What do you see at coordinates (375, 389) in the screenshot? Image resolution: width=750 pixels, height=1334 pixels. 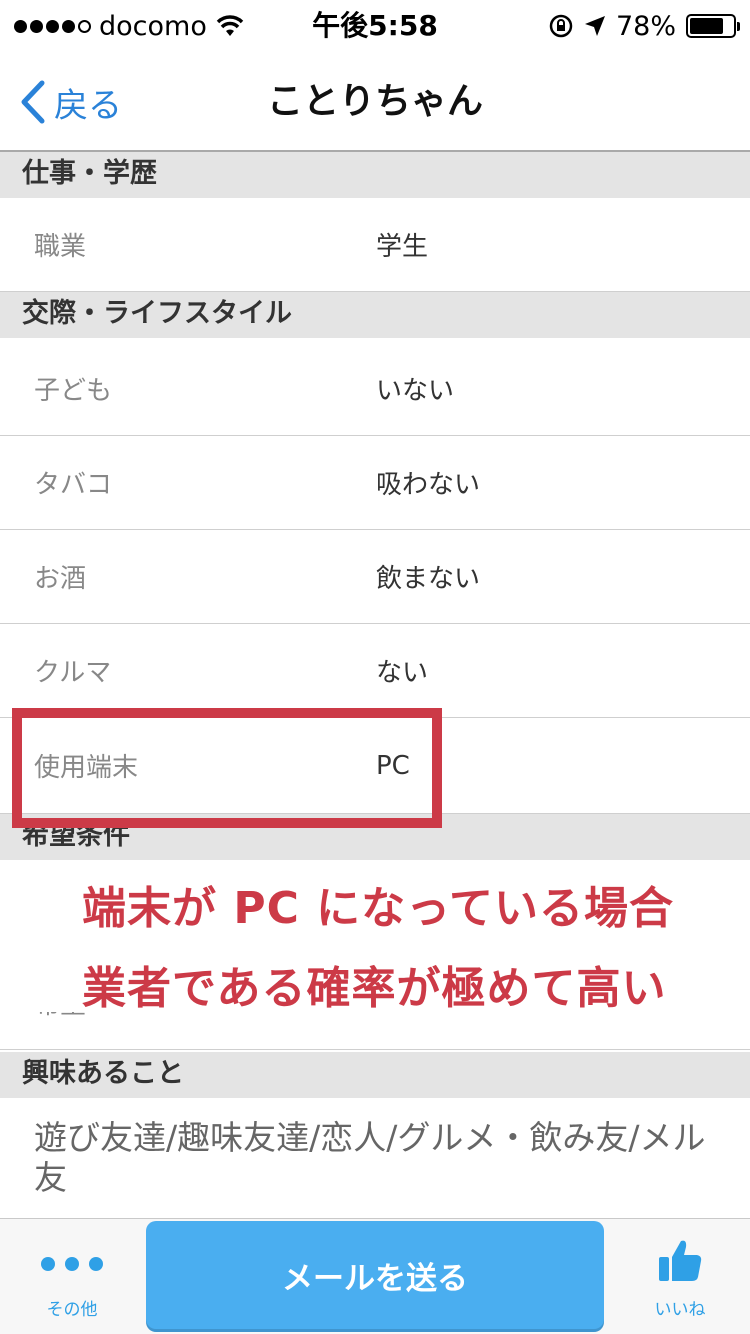 I see `profile-row-children: 子ども いない` at bounding box center [375, 389].